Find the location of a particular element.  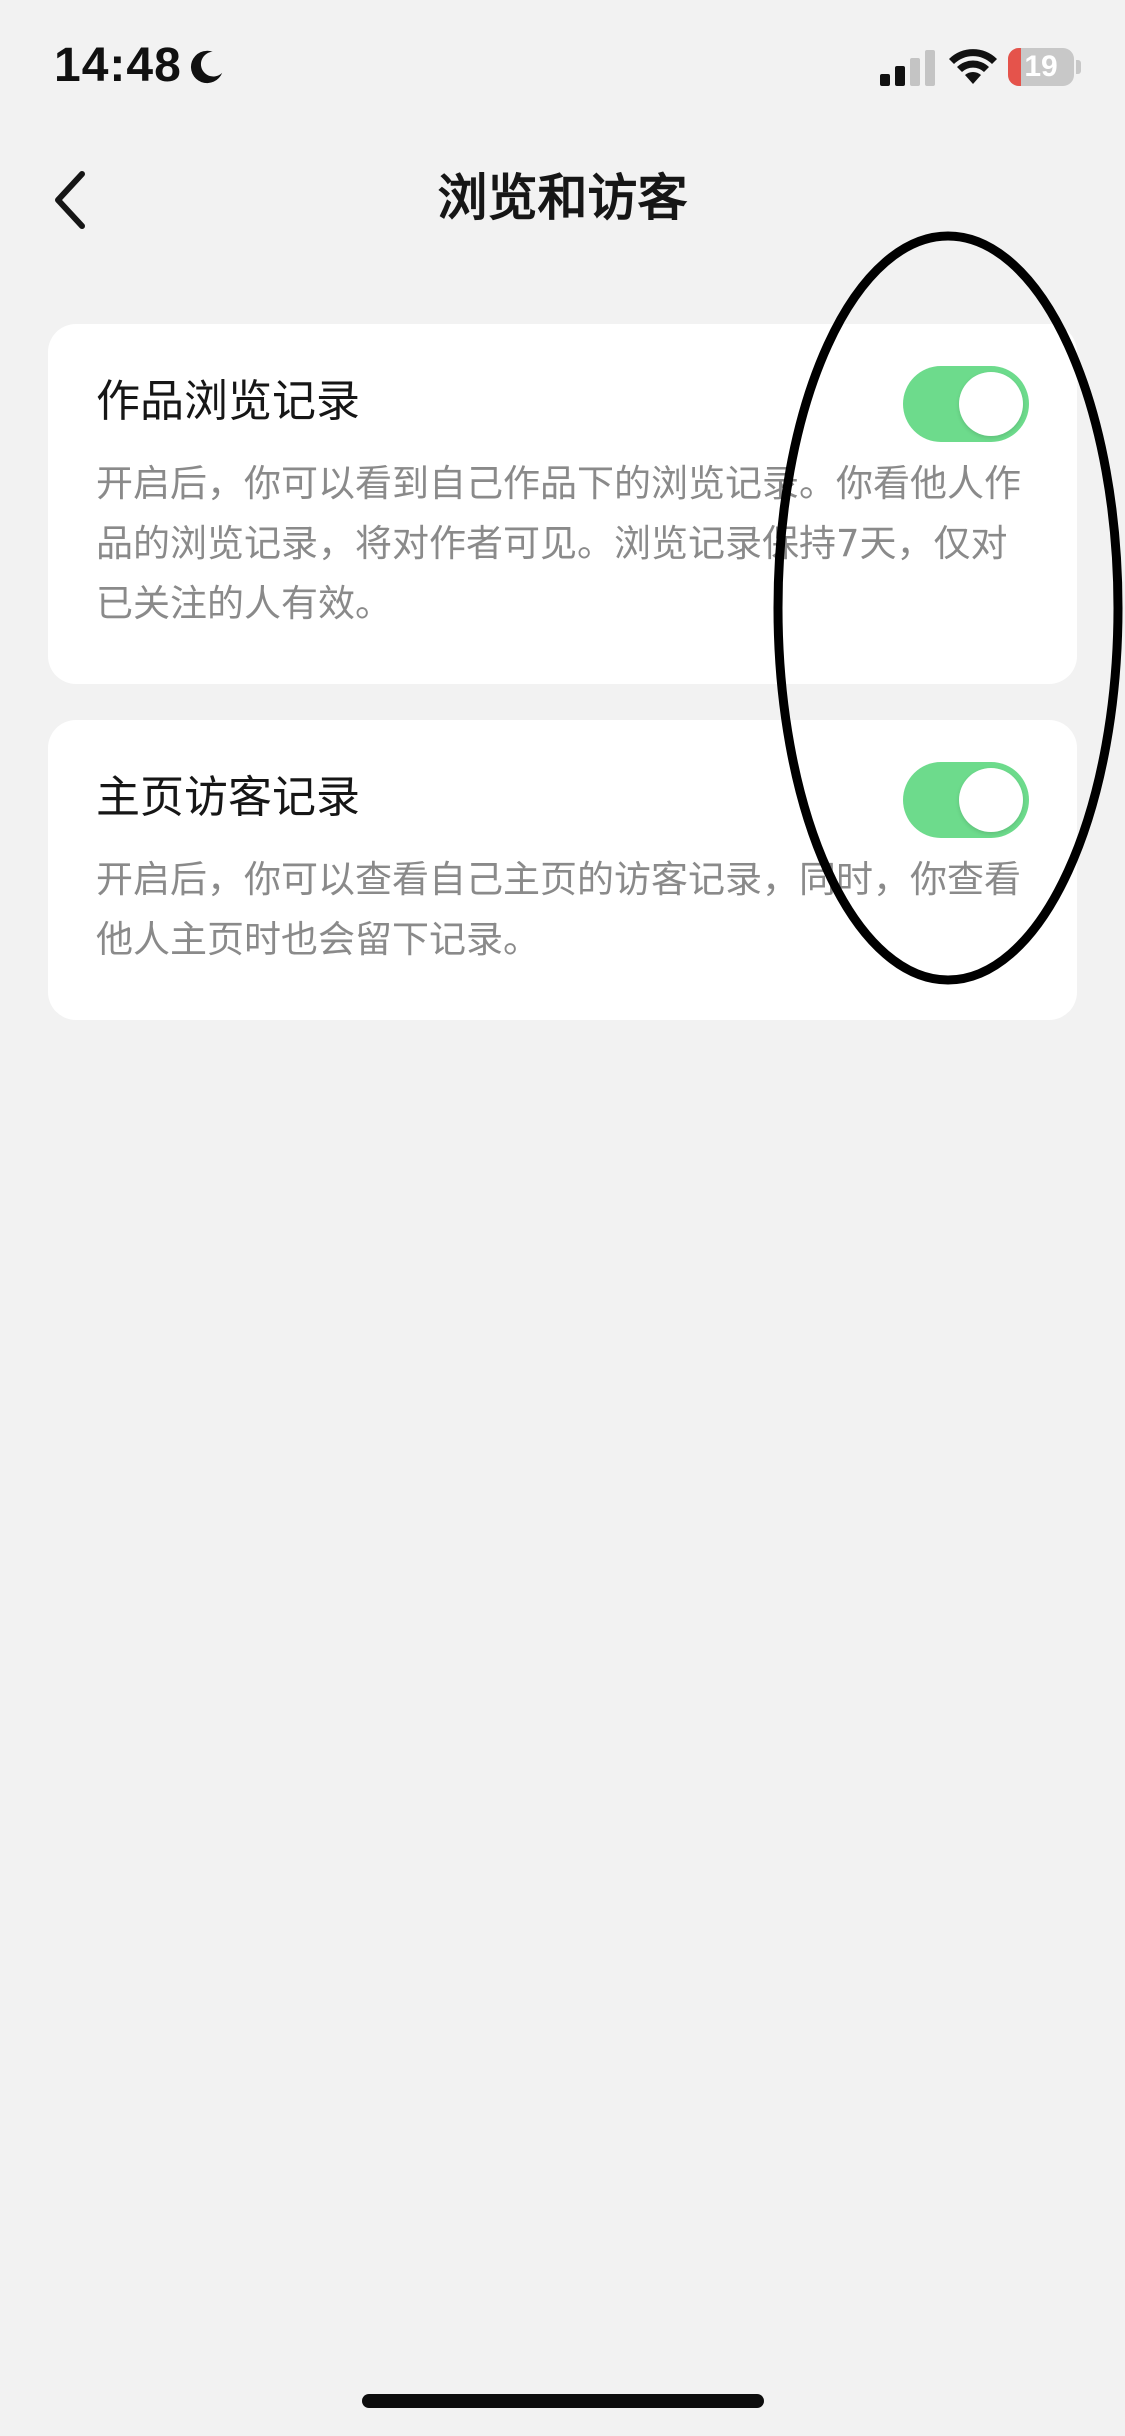

status-time: 14:48 is located at coordinates (118, 65).